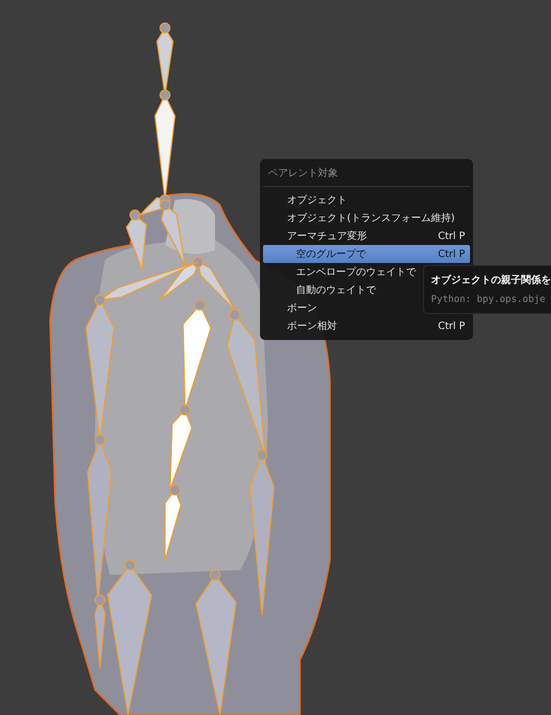 The height and width of the screenshot is (715, 551). Describe the element at coordinates (366, 236) in the screenshot. I see `menu-item: アーマチュア変形 Ctrl P` at that location.